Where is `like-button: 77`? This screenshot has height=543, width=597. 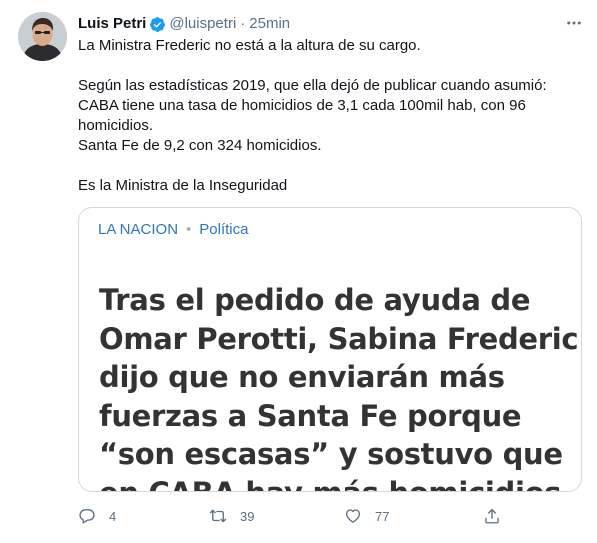 like-button: 77 is located at coordinates (366, 516).